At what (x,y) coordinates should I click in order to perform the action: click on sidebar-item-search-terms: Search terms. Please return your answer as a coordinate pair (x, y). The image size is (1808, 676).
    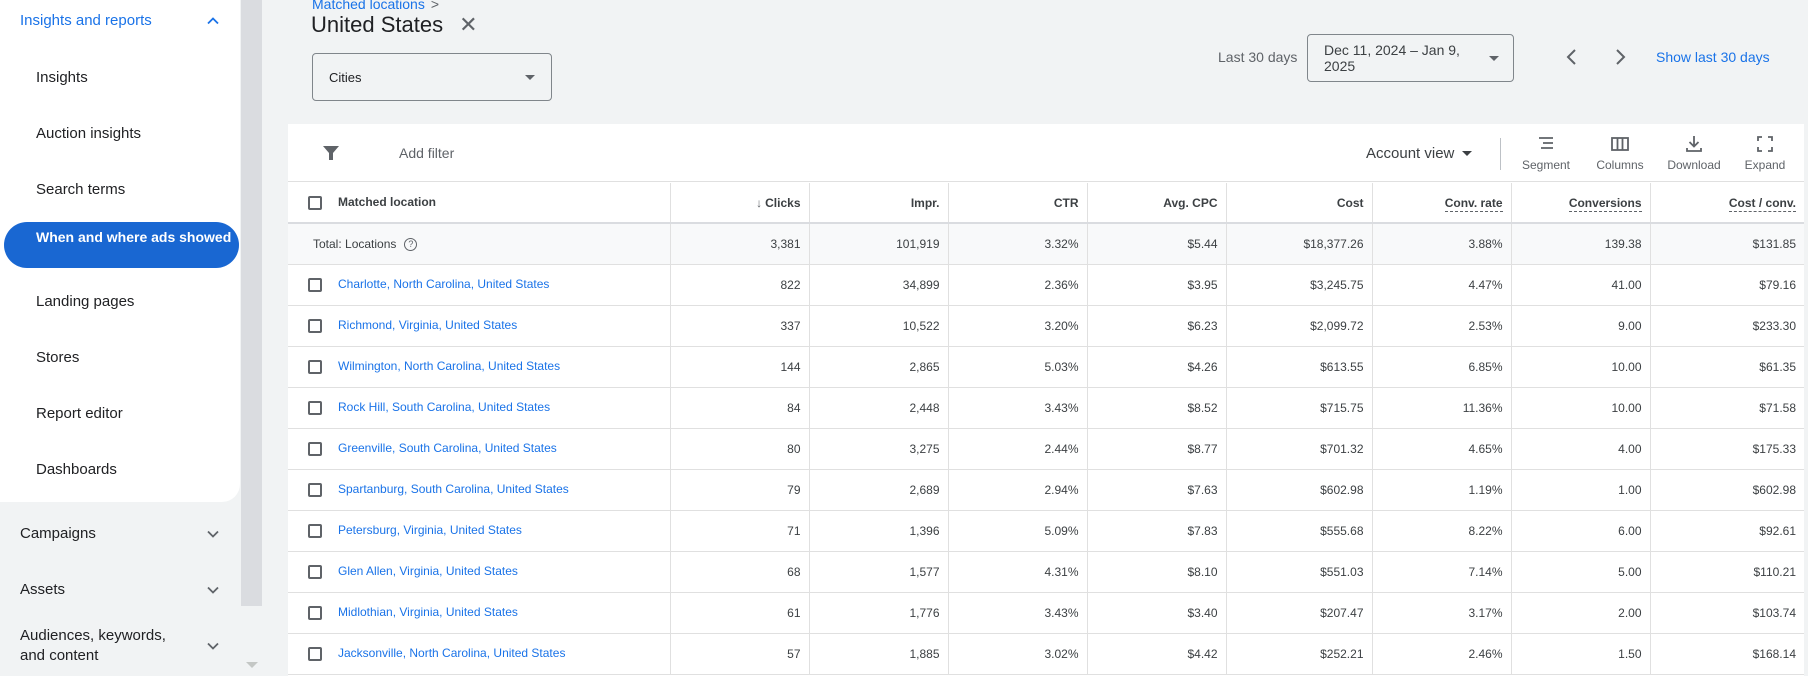
    Looking at the image, I should click on (80, 189).